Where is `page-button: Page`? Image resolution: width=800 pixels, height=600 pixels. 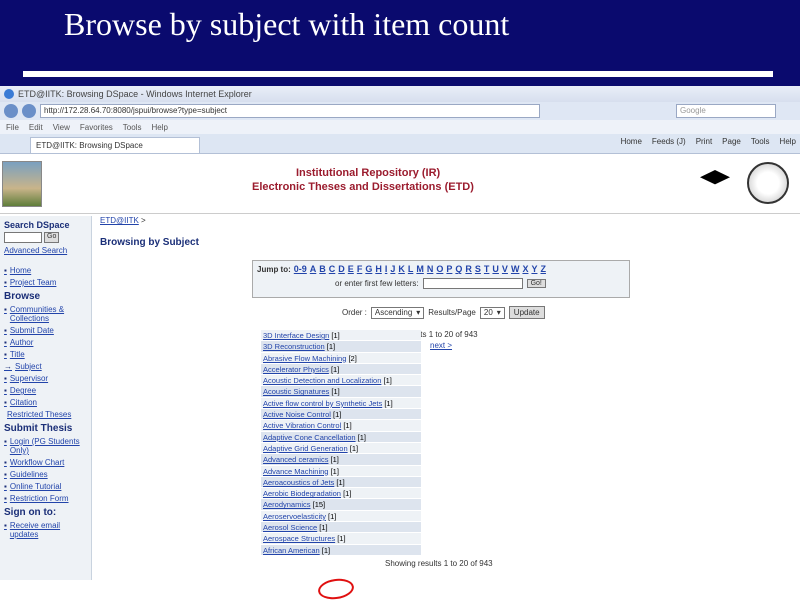
page-button: Page is located at coordinates (731, 141).